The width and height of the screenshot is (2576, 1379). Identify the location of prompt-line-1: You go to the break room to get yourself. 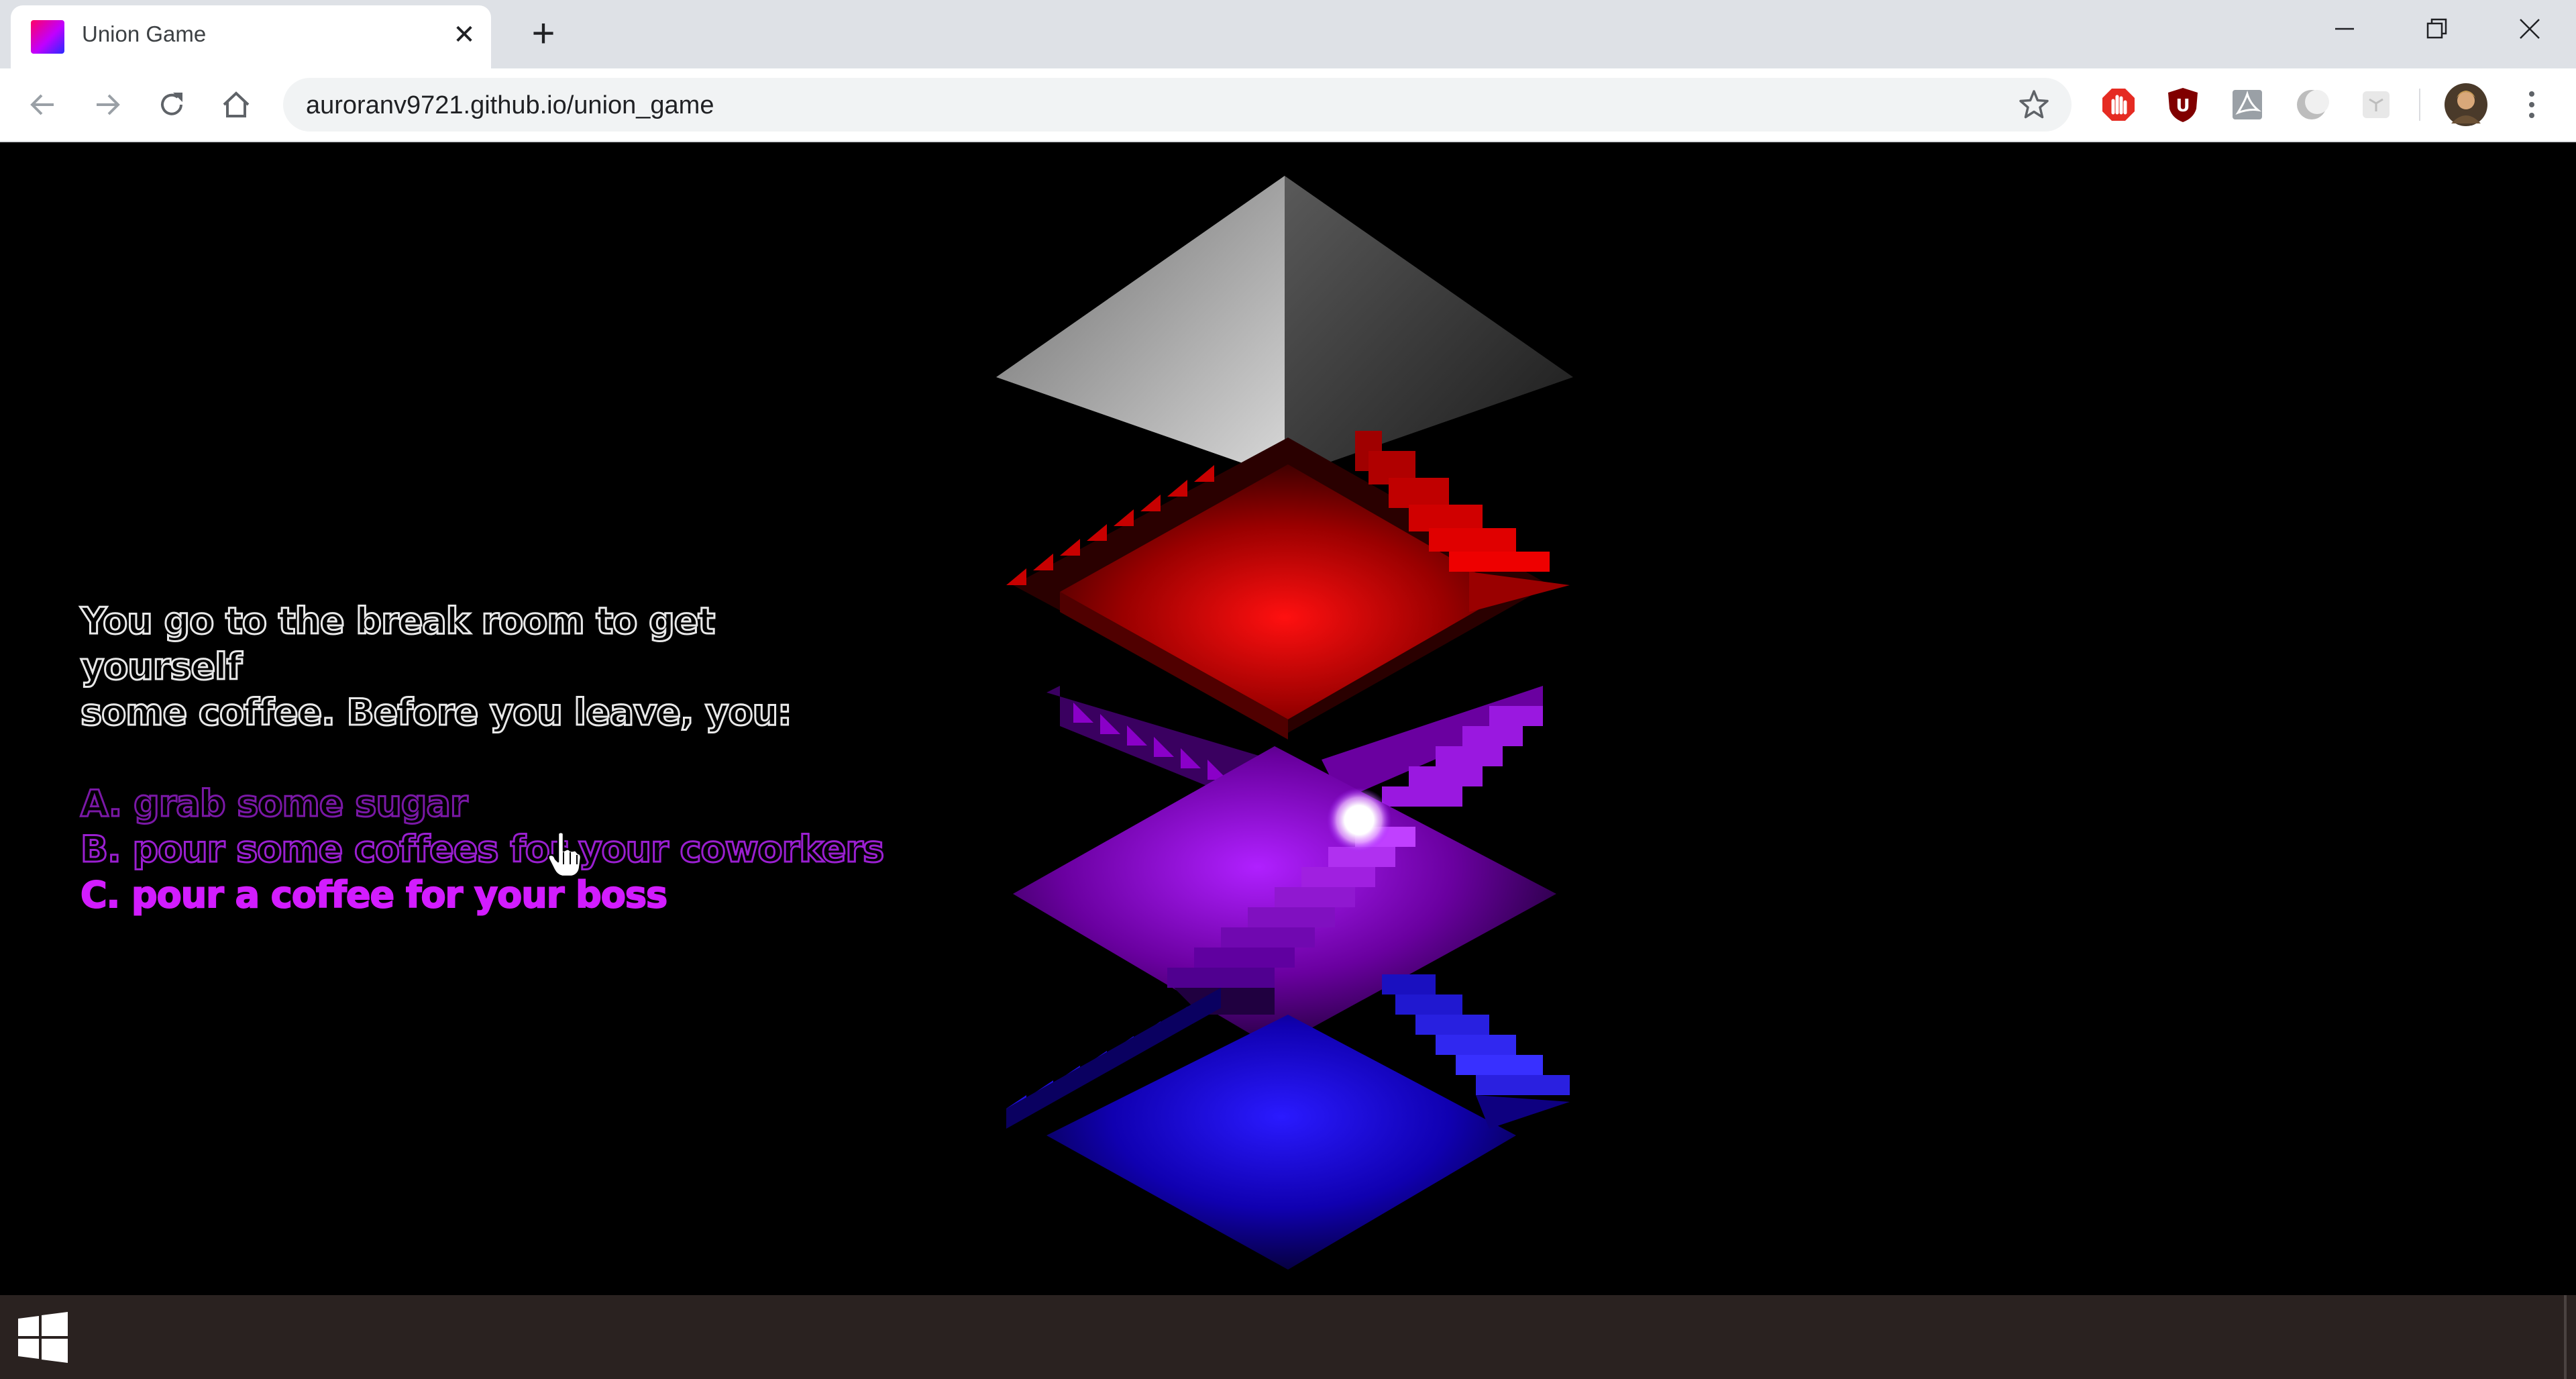
(397, 644).